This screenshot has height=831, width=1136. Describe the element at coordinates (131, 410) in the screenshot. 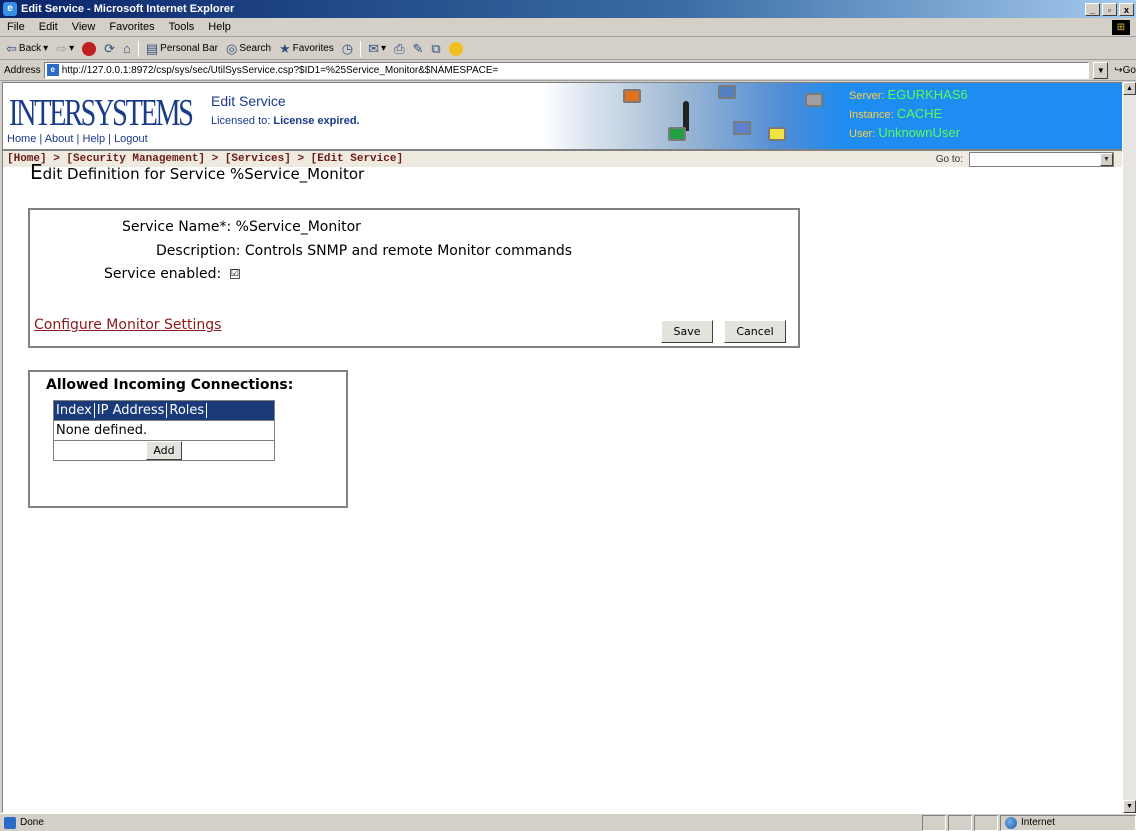

I see `column-header-ip: IP Address` at that location.